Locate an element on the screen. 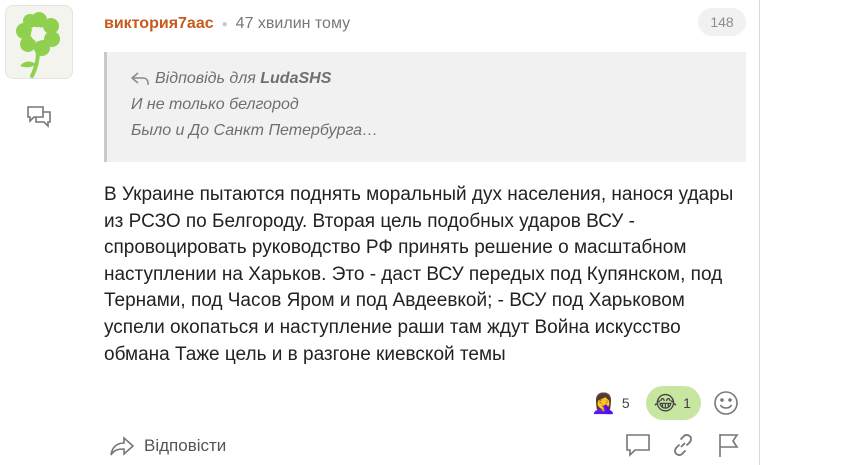 The width and height of the screenshot is (845, 465). column-divider is located at coordinates (759, 232).